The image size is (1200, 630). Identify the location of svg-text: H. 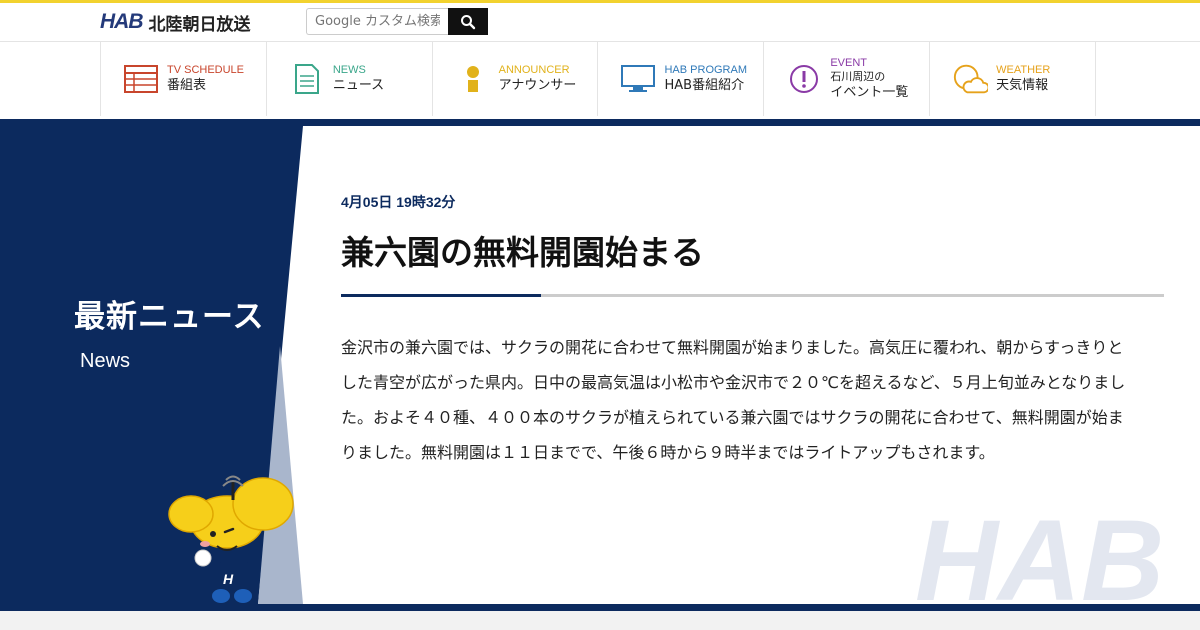
(228, 579).